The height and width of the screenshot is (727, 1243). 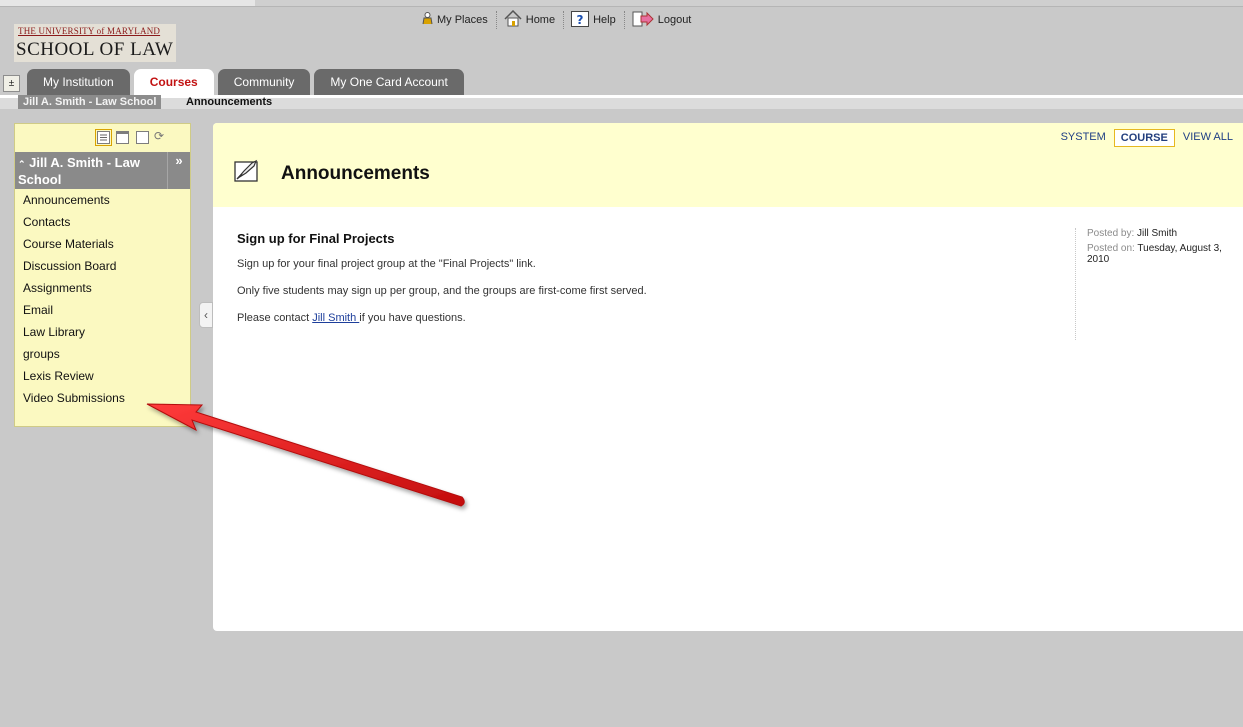 I want to click on menu-item-video-submissions: Video Submissions, so click(x=102, y=398).